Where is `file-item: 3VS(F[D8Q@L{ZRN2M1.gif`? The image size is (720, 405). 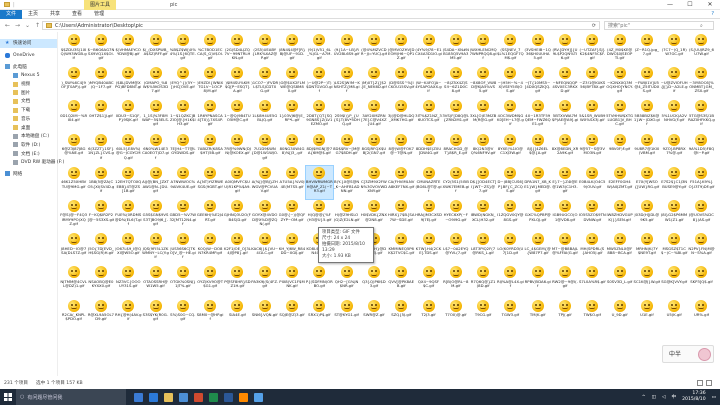 file-item: 3VS(F[D8Q@L{ZRN2M1.gif is located at coordinates (455, 115).